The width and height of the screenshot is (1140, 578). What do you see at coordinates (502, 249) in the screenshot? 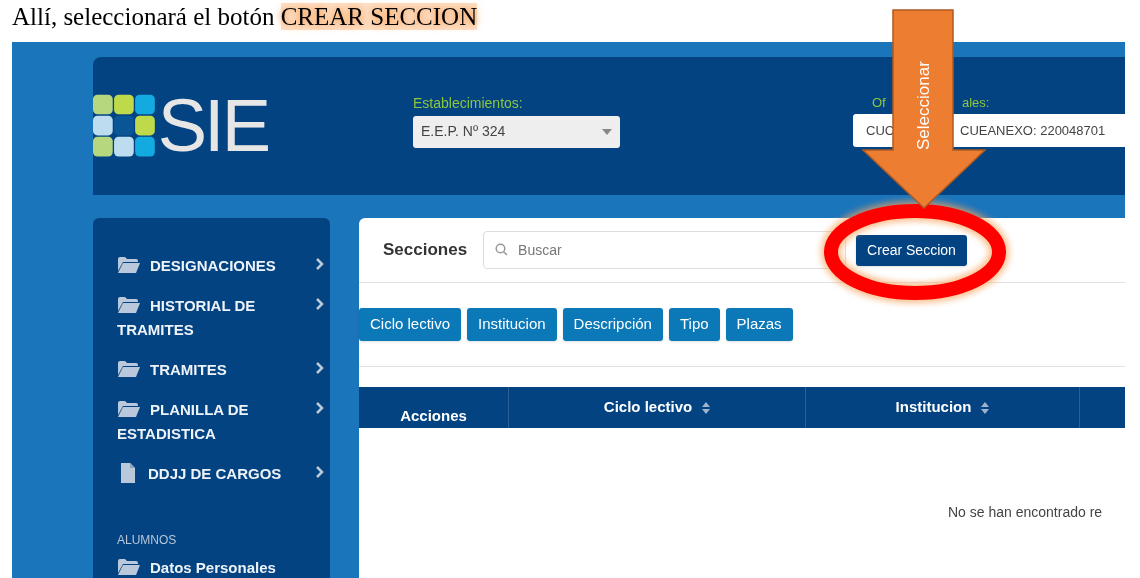
I see `search-icon` at bounding box center [502, 249].